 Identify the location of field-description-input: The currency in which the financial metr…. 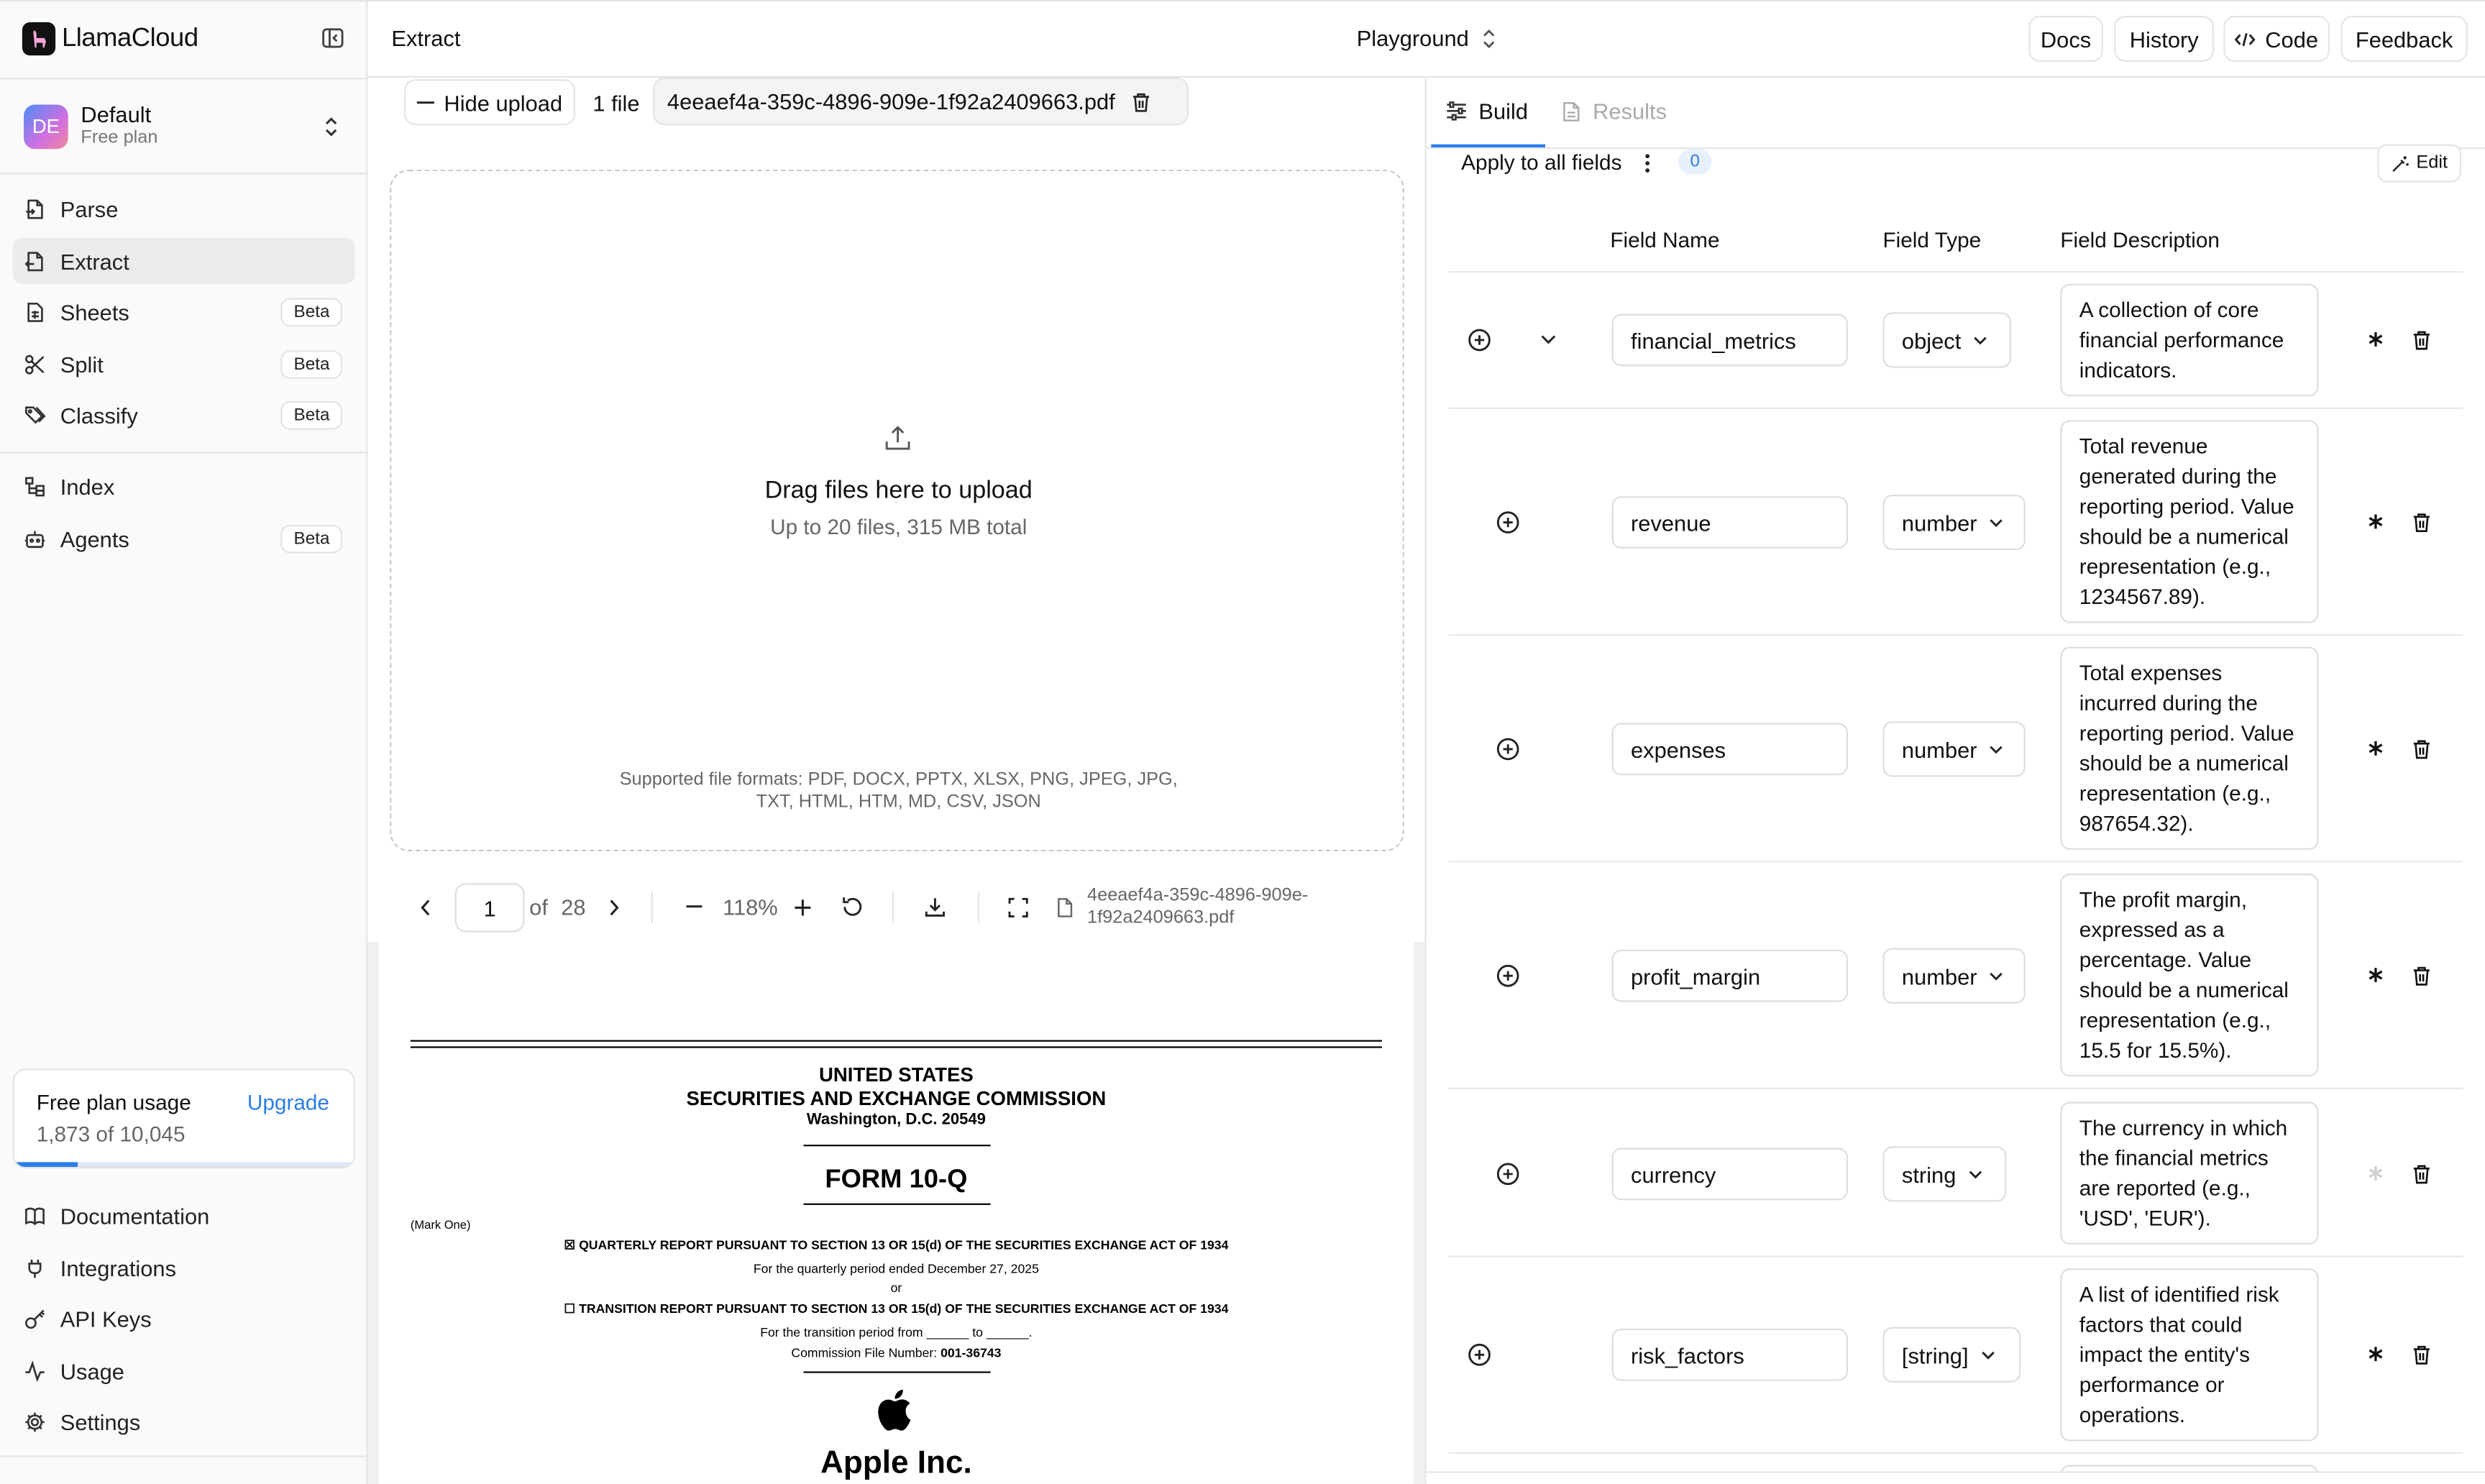
(2189, 1173).